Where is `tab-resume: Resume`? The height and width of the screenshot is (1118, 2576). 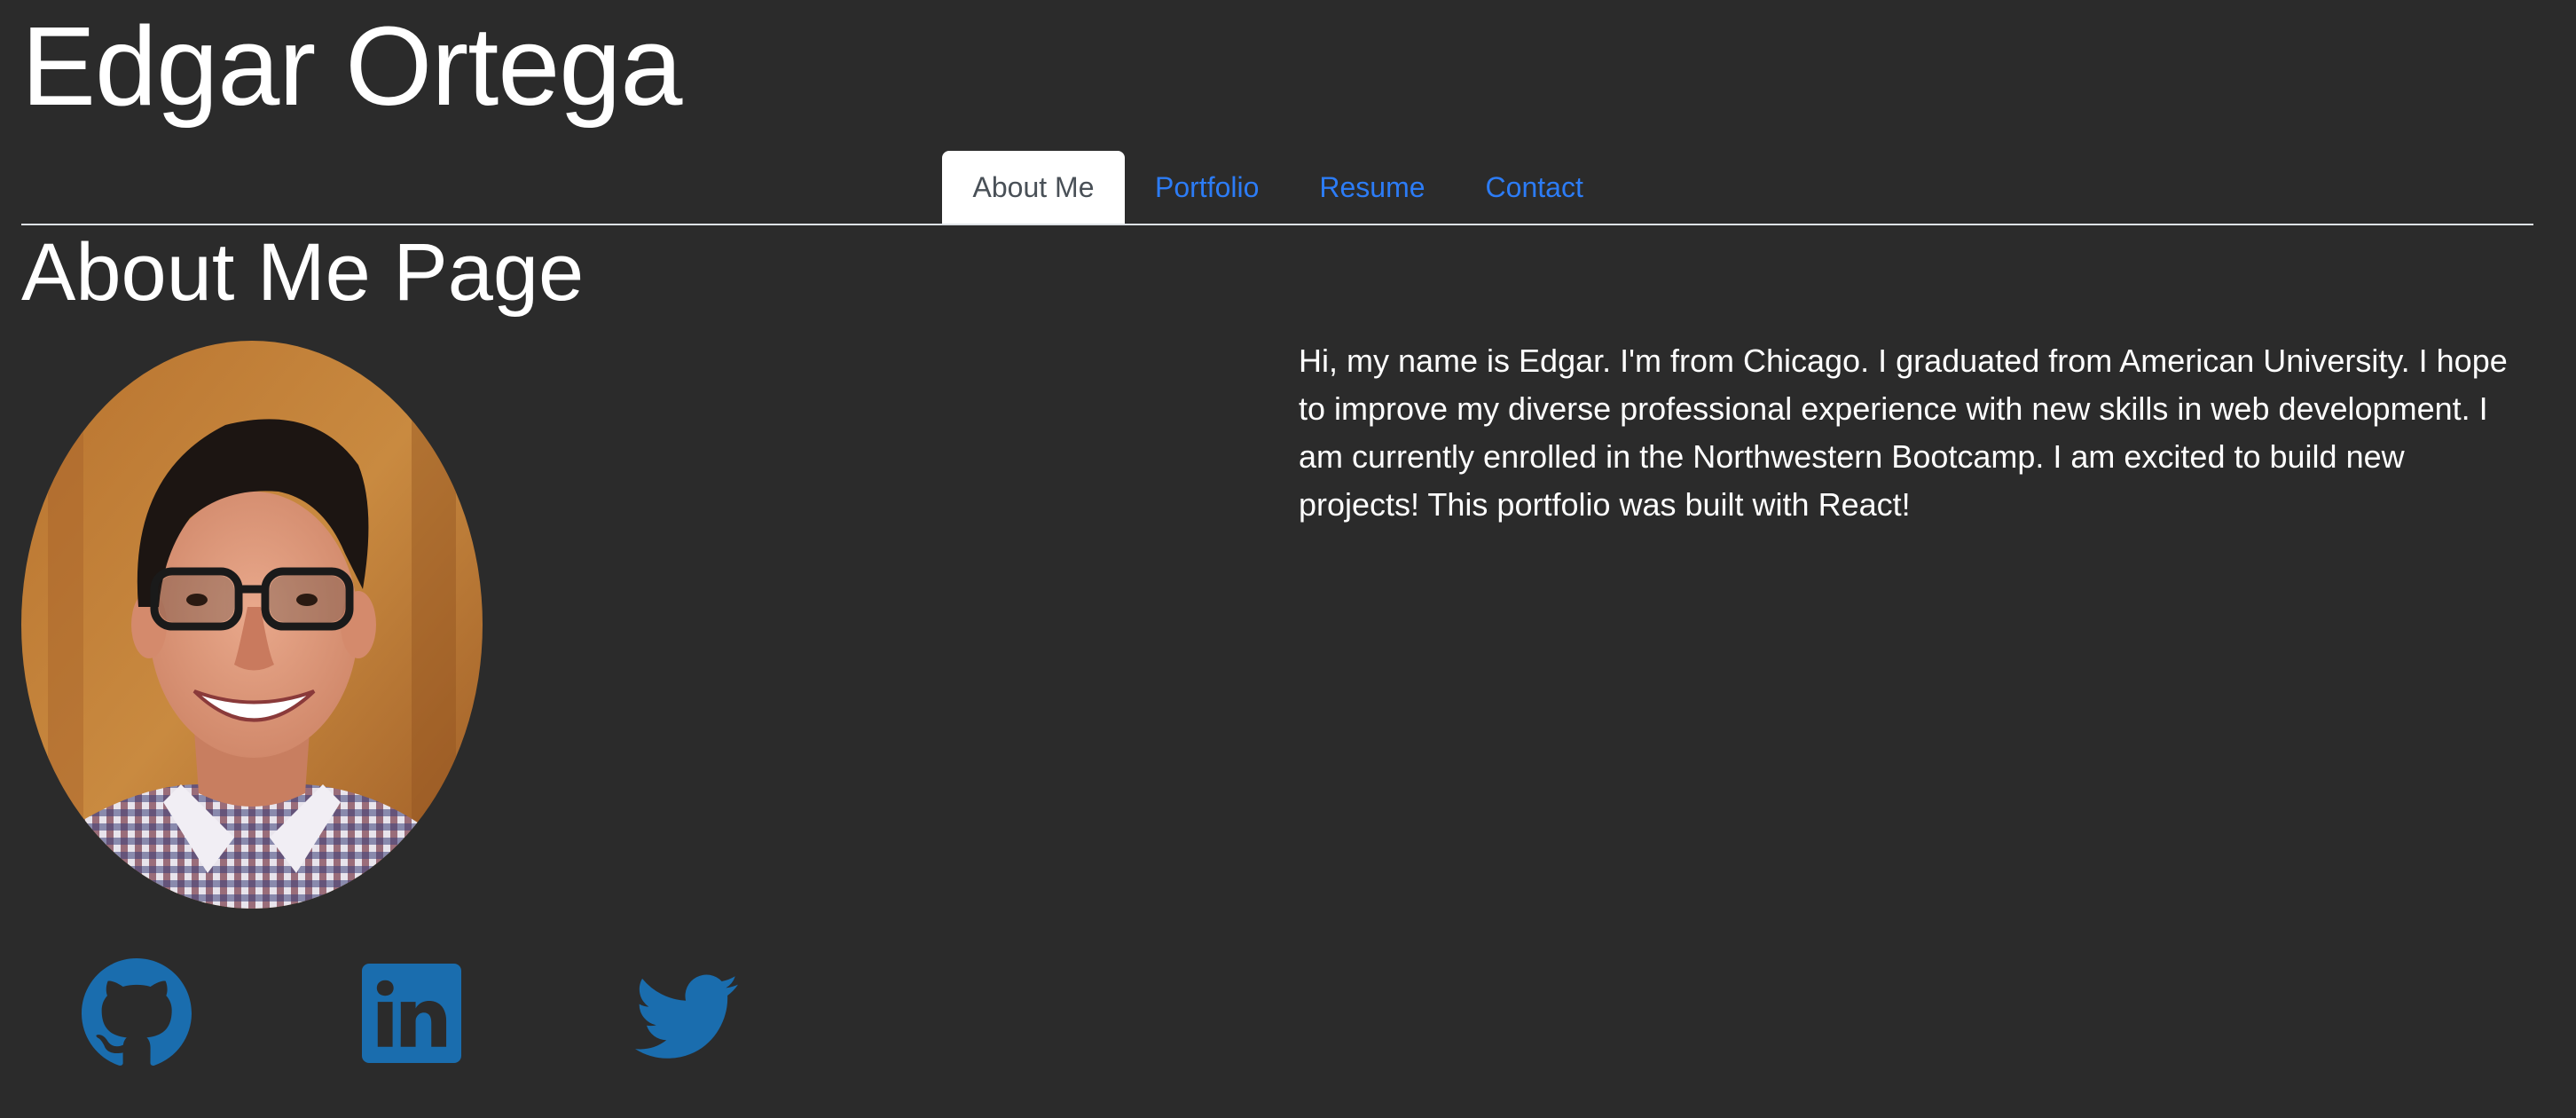
tab-resume: Resume is located at coordinates (1372, 187).